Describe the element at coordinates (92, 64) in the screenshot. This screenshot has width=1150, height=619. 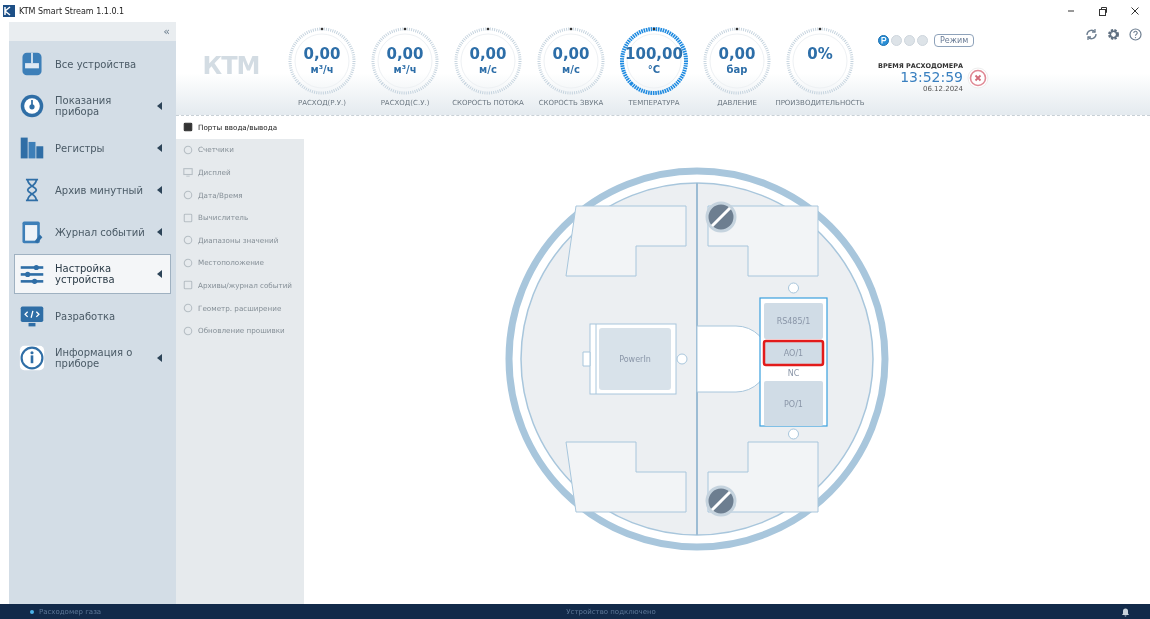
I see `sidebar-item: Все устройства` at that location.